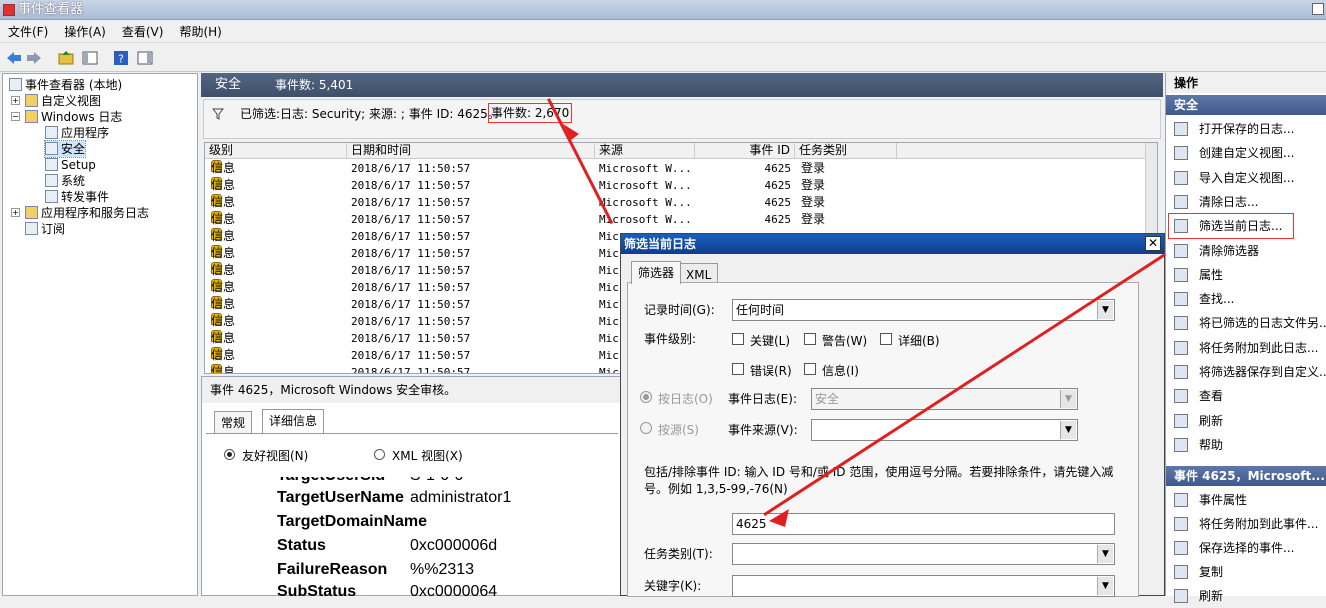 The width and height of the screenshot is (1326, 608). What do you see at coordinates (778, 202) in the screenshot?
I see `id-cell: 4625` at bounding box center [778, 202].